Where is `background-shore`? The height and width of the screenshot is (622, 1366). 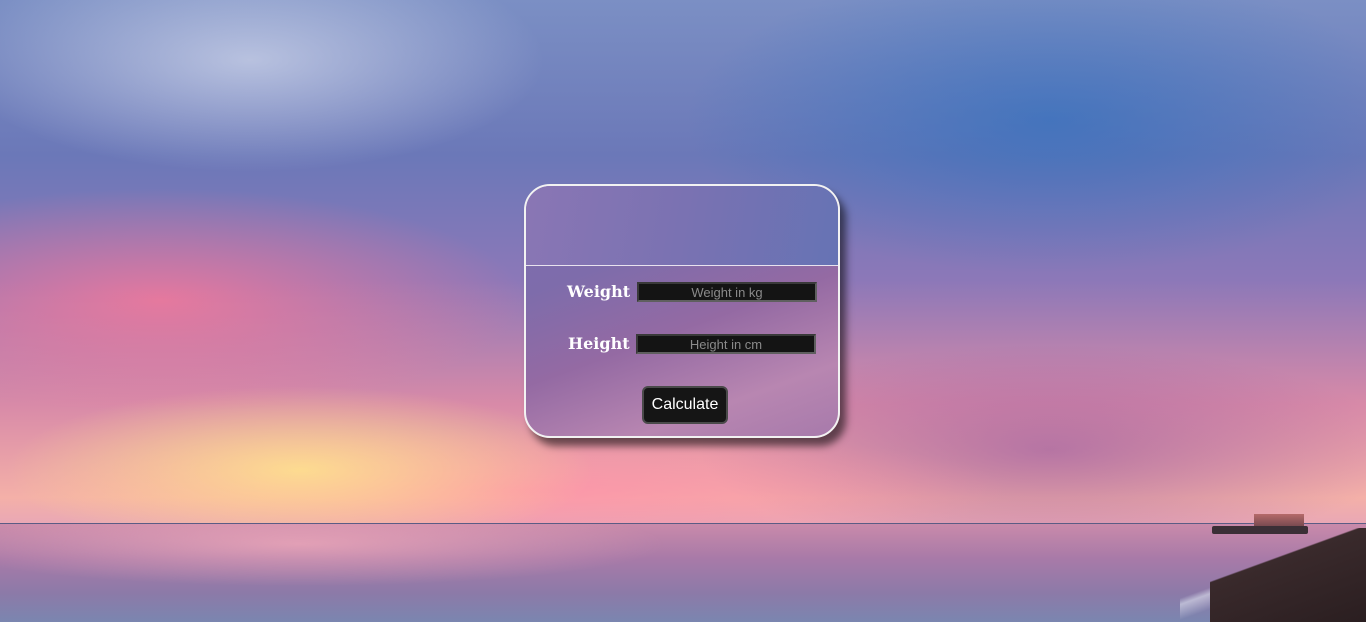
background-shore is located at coordinates (1288, 575).